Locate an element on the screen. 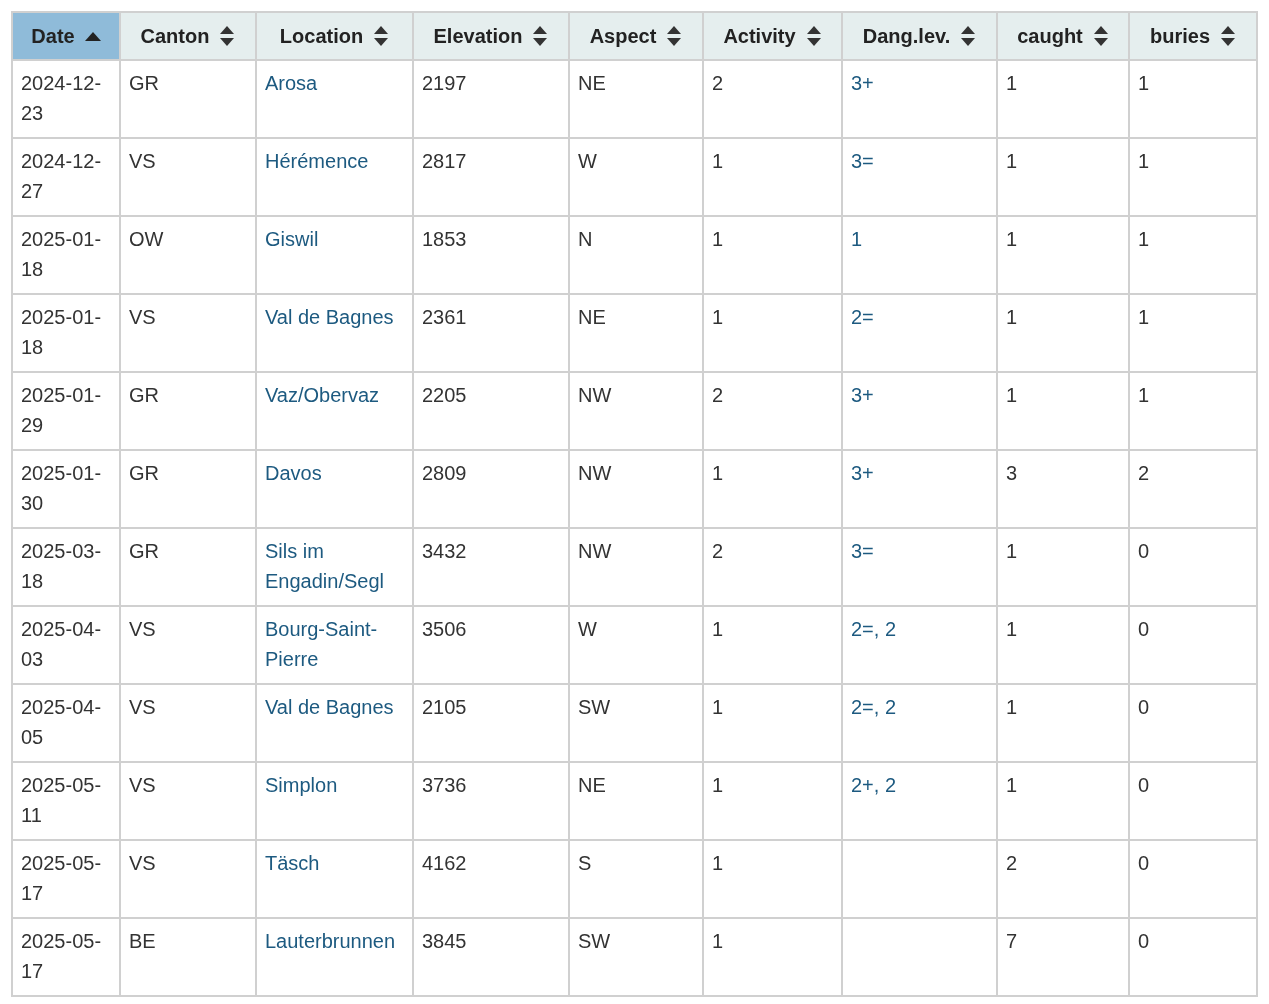  column-header: buries is located at coordinates (1193, 36).